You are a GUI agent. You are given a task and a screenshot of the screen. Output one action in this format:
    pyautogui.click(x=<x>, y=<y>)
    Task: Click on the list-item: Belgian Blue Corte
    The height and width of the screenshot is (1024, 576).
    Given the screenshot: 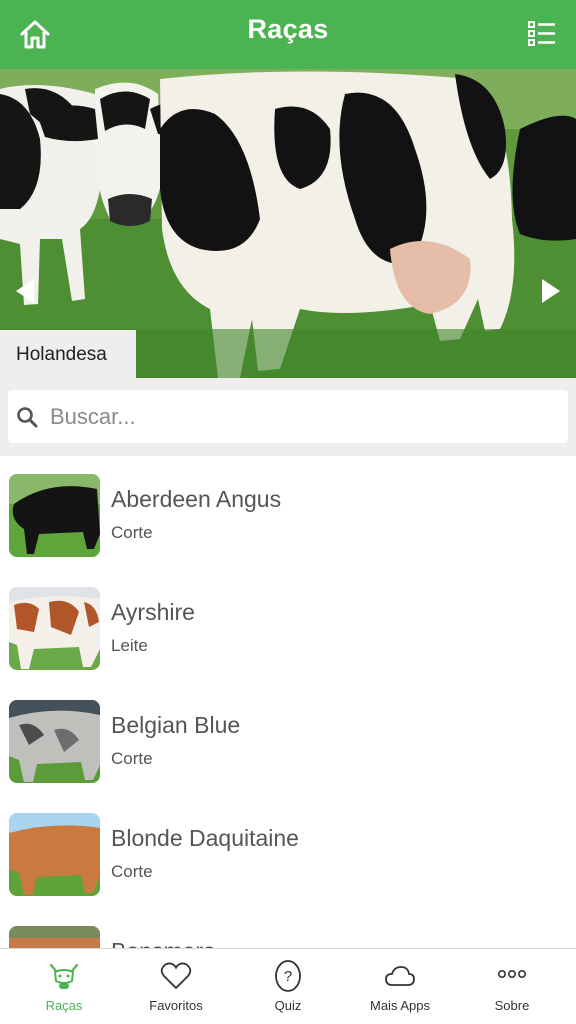 What is the action you would take?
    pyautogui.click(x=288, y=732)
    